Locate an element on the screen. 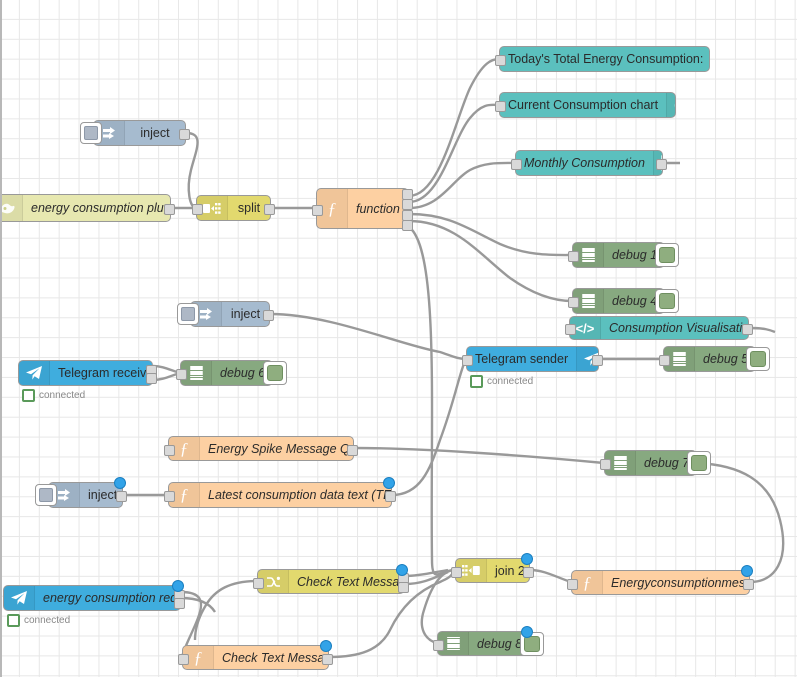 The image size is (797, 677). node-label: inject is located at coordinates (155, 133).